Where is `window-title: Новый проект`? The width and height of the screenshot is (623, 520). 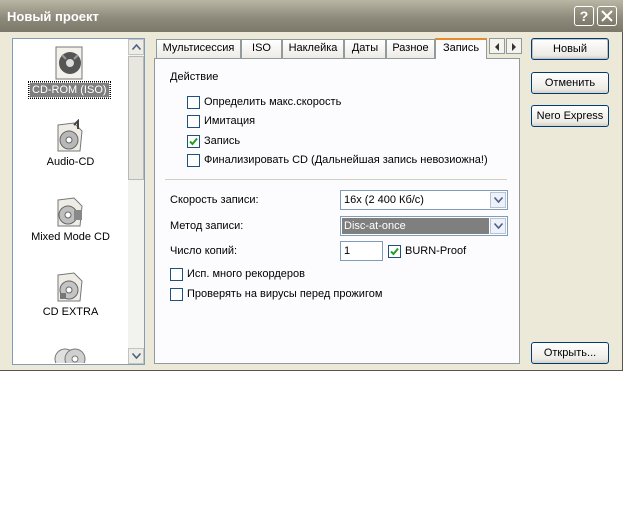
window-title: Новый проект is located at coordinates (53, 16).